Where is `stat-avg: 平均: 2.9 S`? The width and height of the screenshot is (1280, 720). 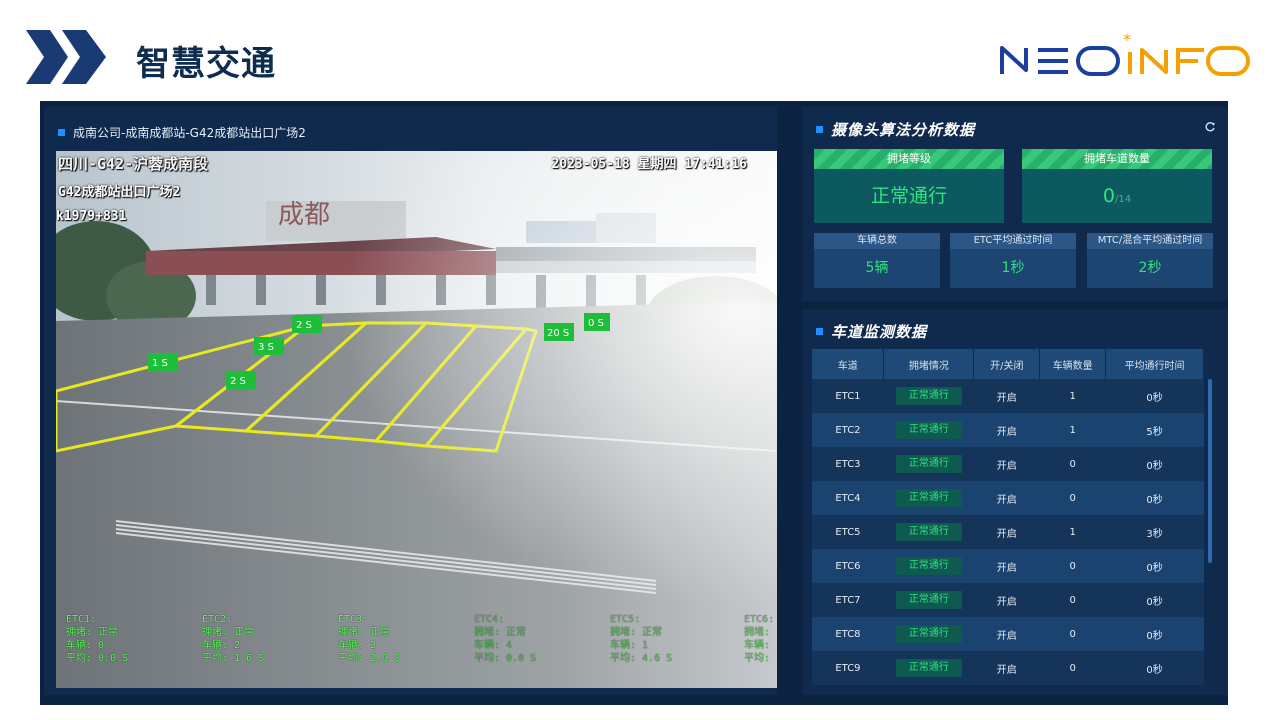
stat-avg: 平均: 2.9 S is located at coordinates (369, 658).